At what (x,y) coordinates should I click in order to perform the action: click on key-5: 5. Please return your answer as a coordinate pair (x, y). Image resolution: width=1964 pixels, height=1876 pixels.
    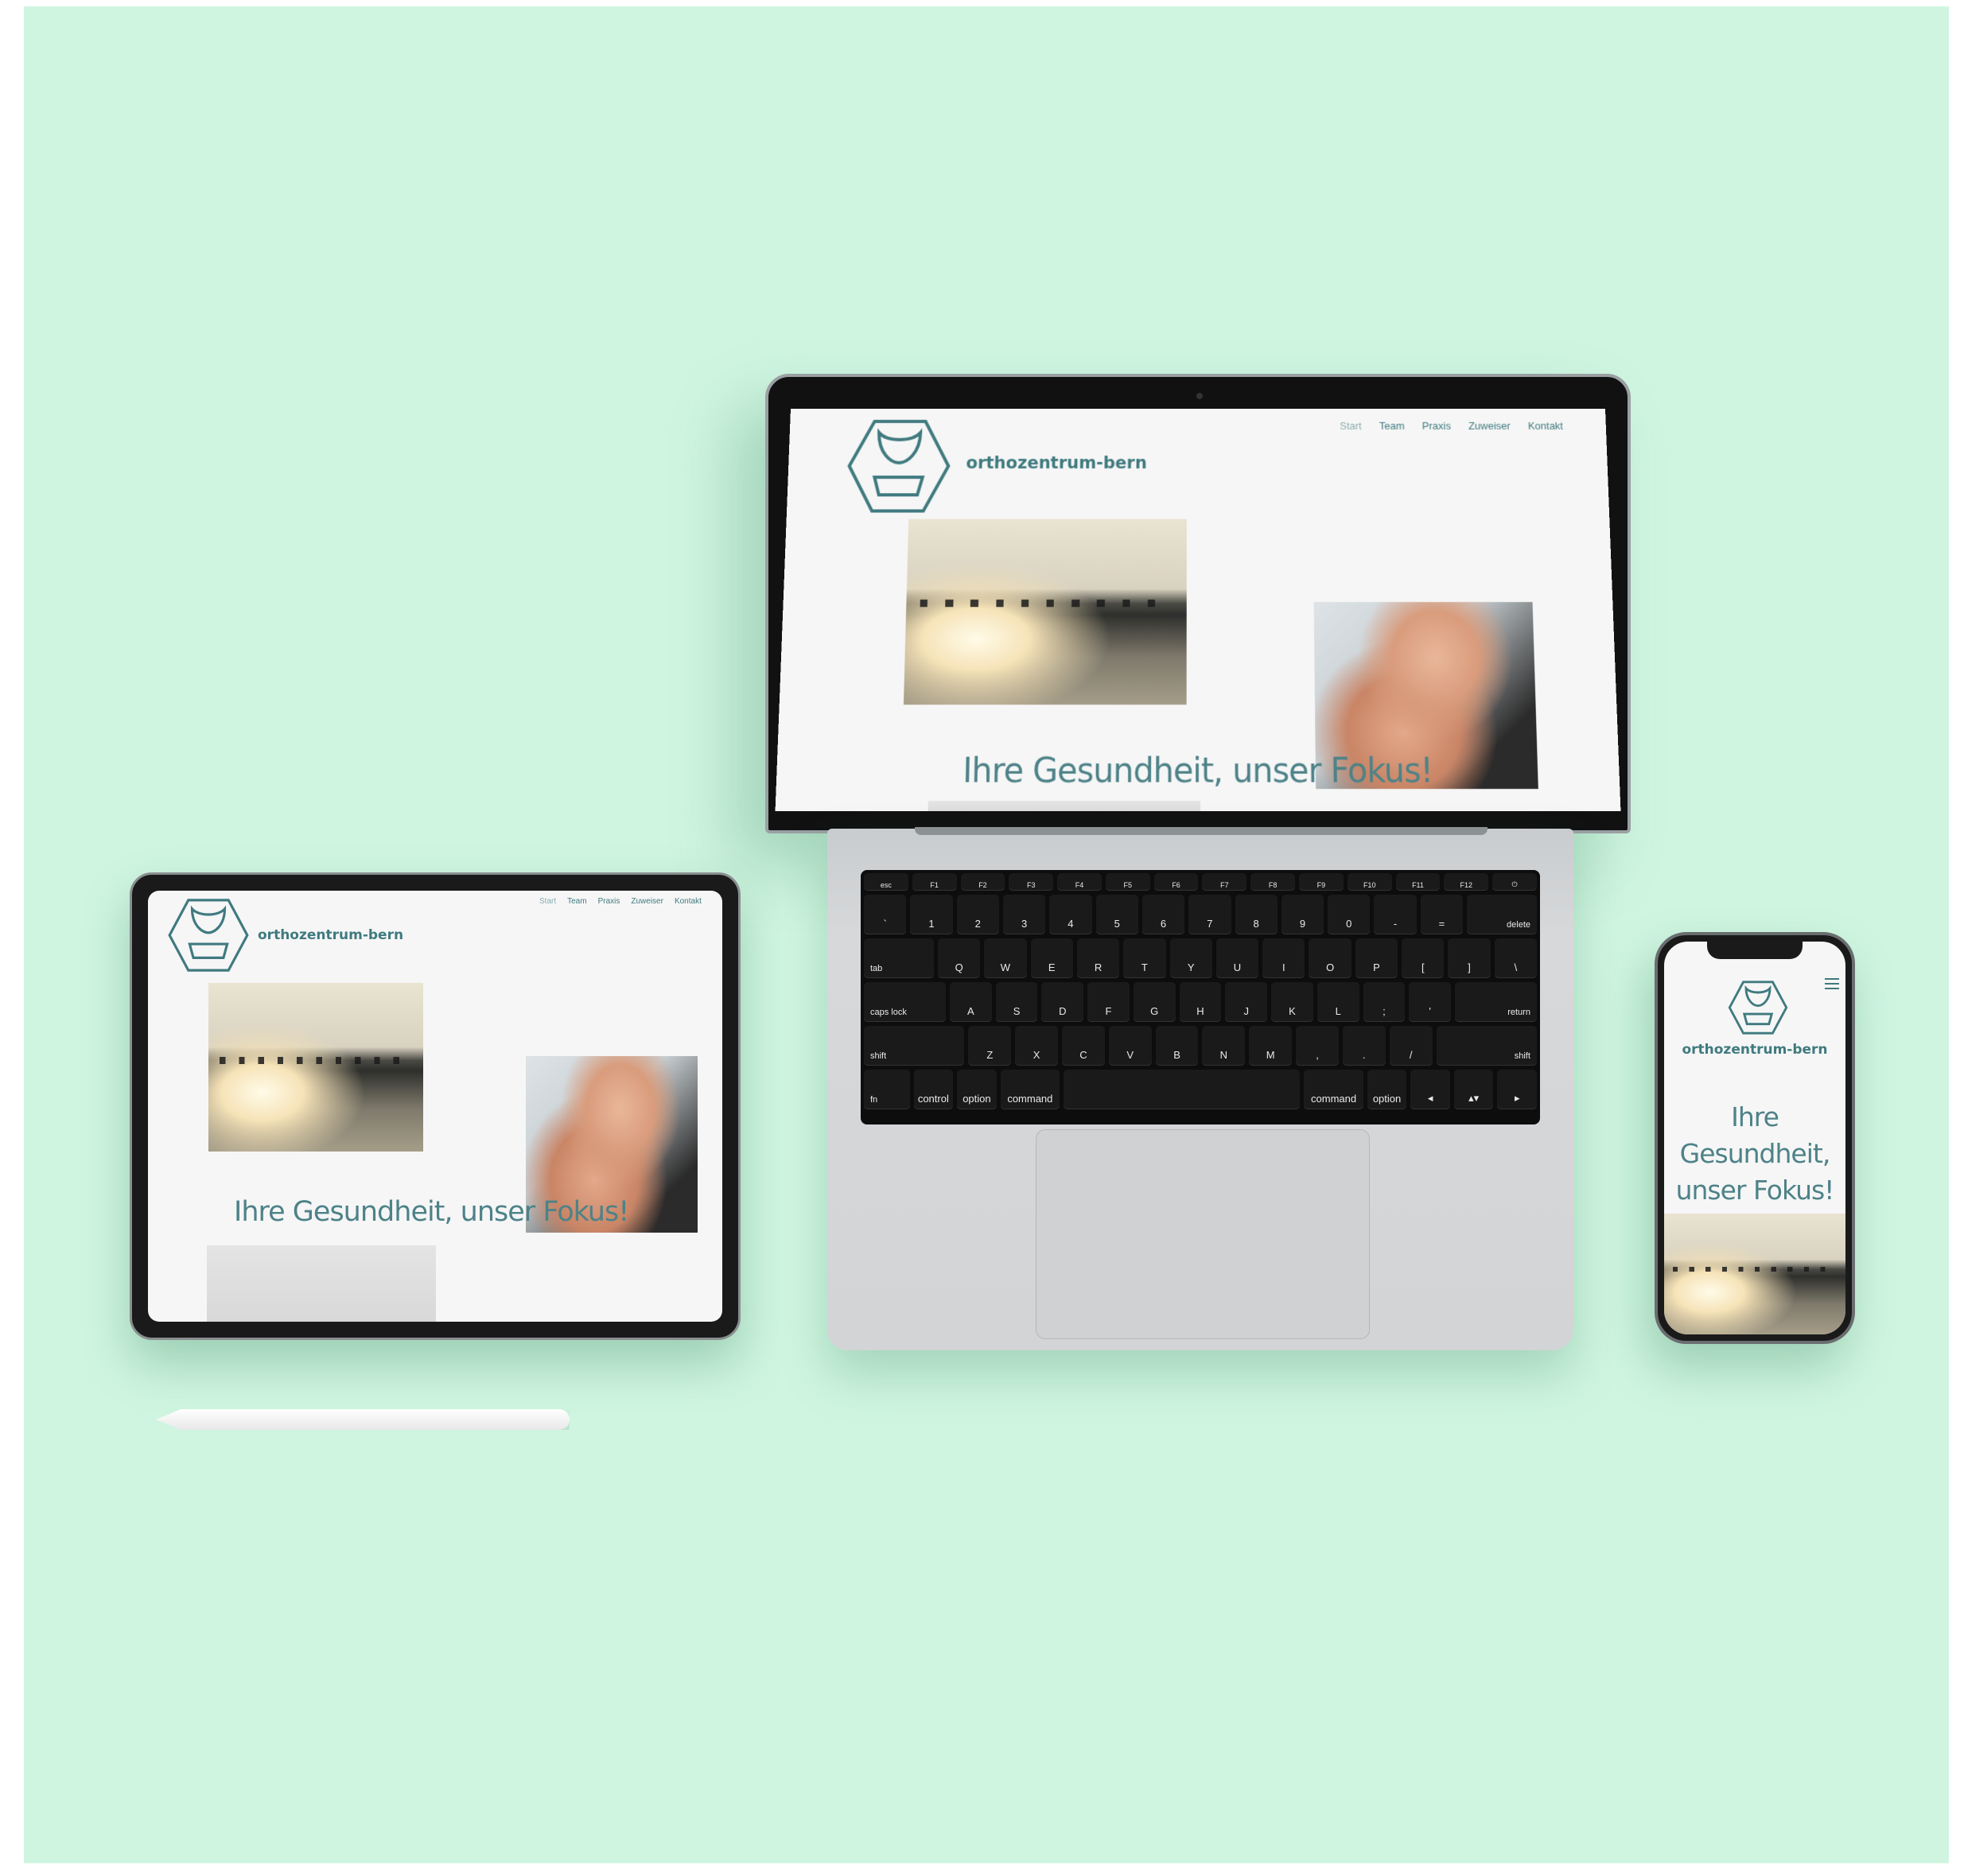
    Looking at the image, I should click on (1116, 914).